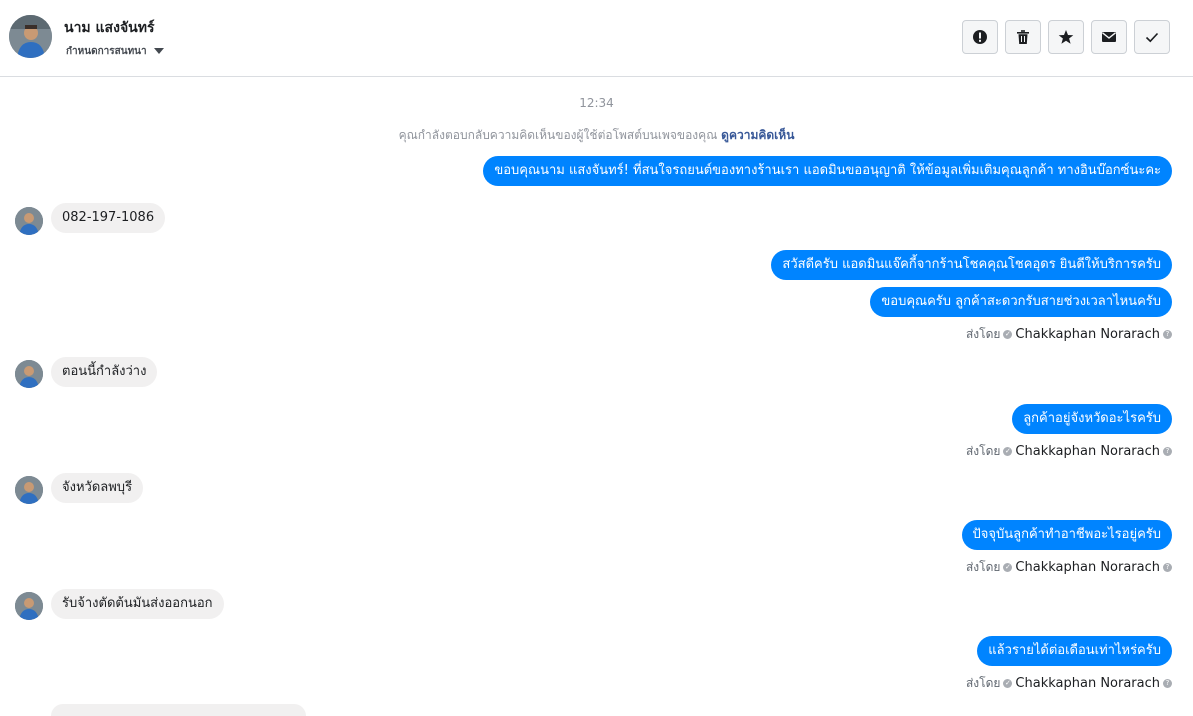 The width and height of the screenshot is (1193, 716). I want to click on outgoing-message: แล้วรายได้ต่อเดือนเท่าไหร่ครับ, so click(1074, 651).